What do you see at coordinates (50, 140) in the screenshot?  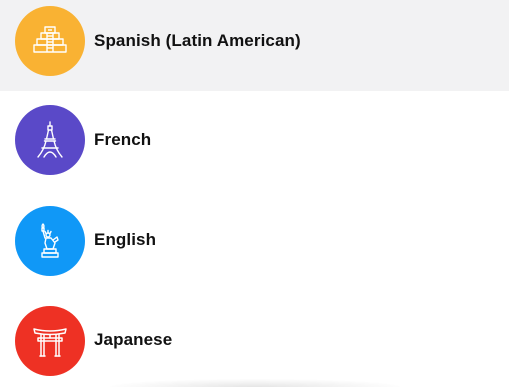 I see `eiffel-tower-icon` at bounding box center [50, 140].